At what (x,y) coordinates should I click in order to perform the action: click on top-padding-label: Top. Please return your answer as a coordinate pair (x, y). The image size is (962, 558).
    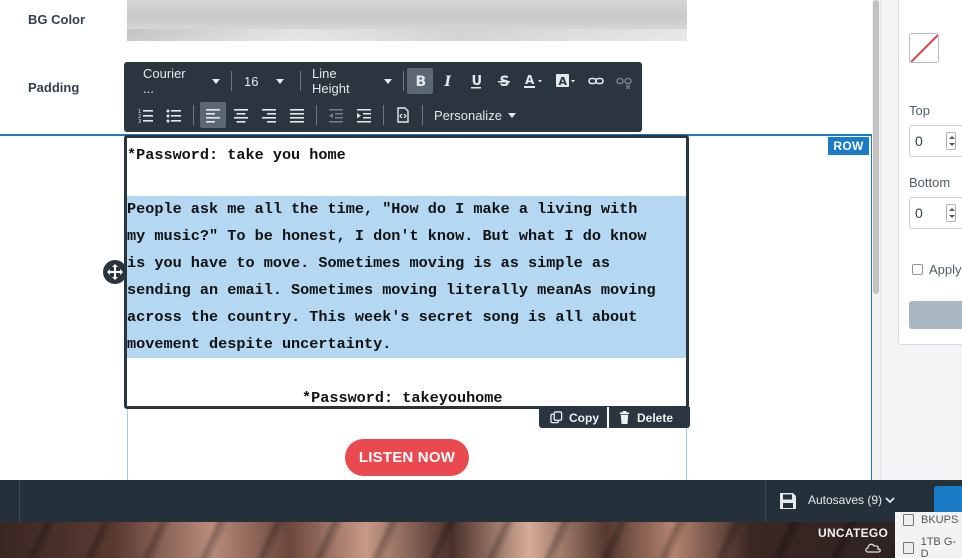
    Looking at the image, I should click on (919, 110).